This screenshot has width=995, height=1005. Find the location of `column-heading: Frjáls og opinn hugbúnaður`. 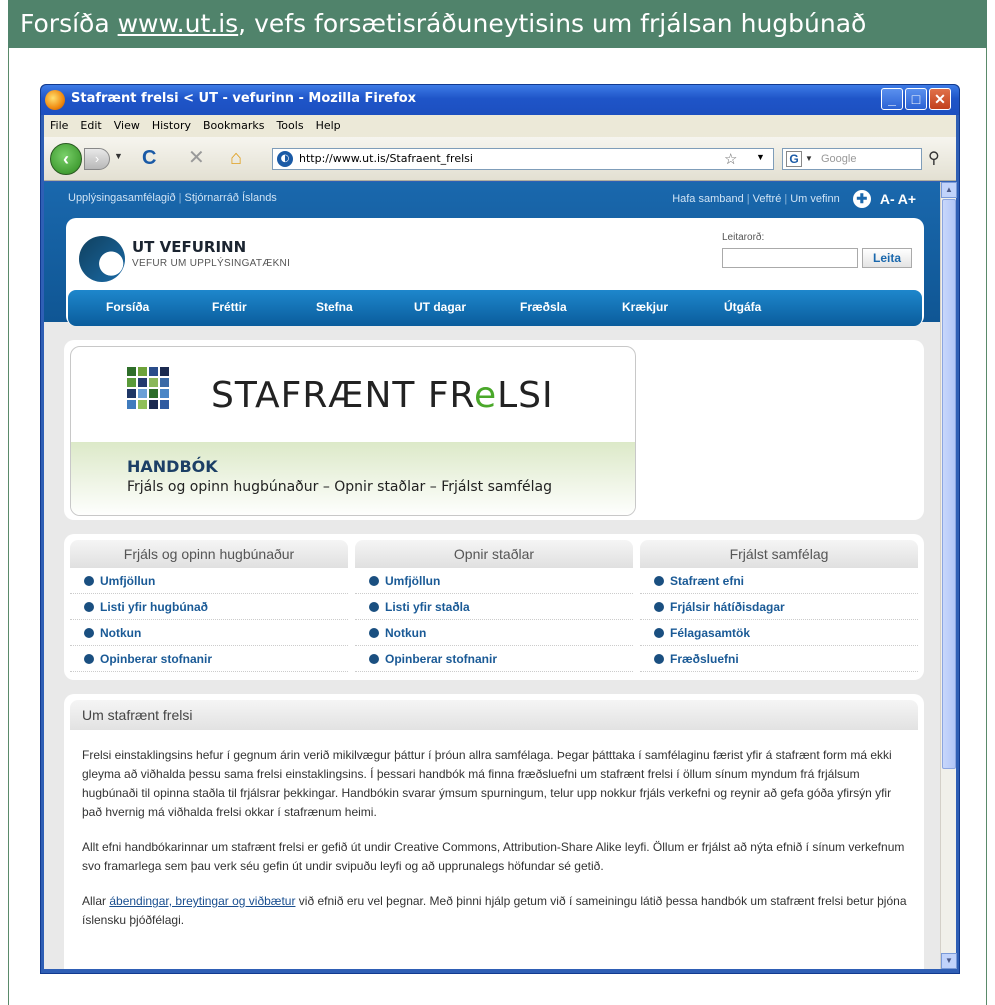

column-heading: Frjáls og opinn hugbúnaður is located at coordinates (209, 554).